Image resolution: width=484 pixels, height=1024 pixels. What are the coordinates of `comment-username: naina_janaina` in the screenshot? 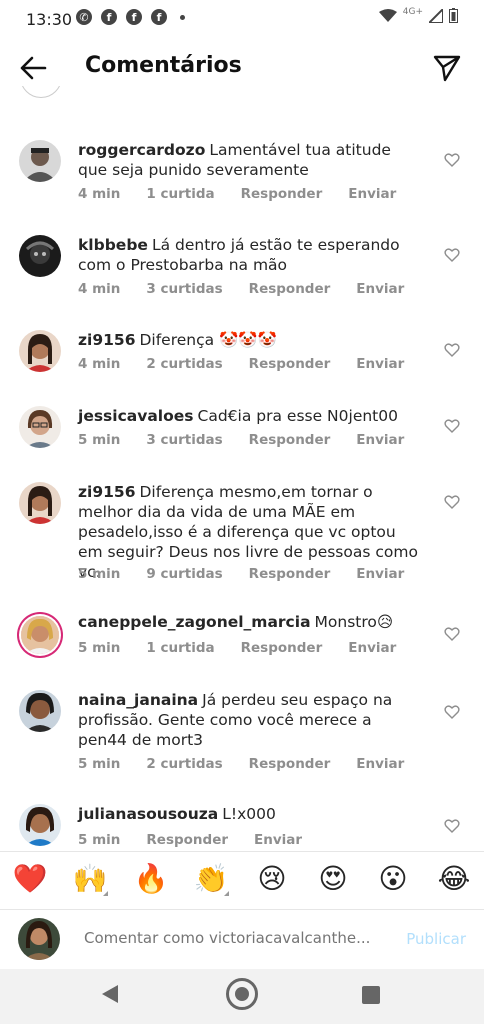 It's located at (138, 700).